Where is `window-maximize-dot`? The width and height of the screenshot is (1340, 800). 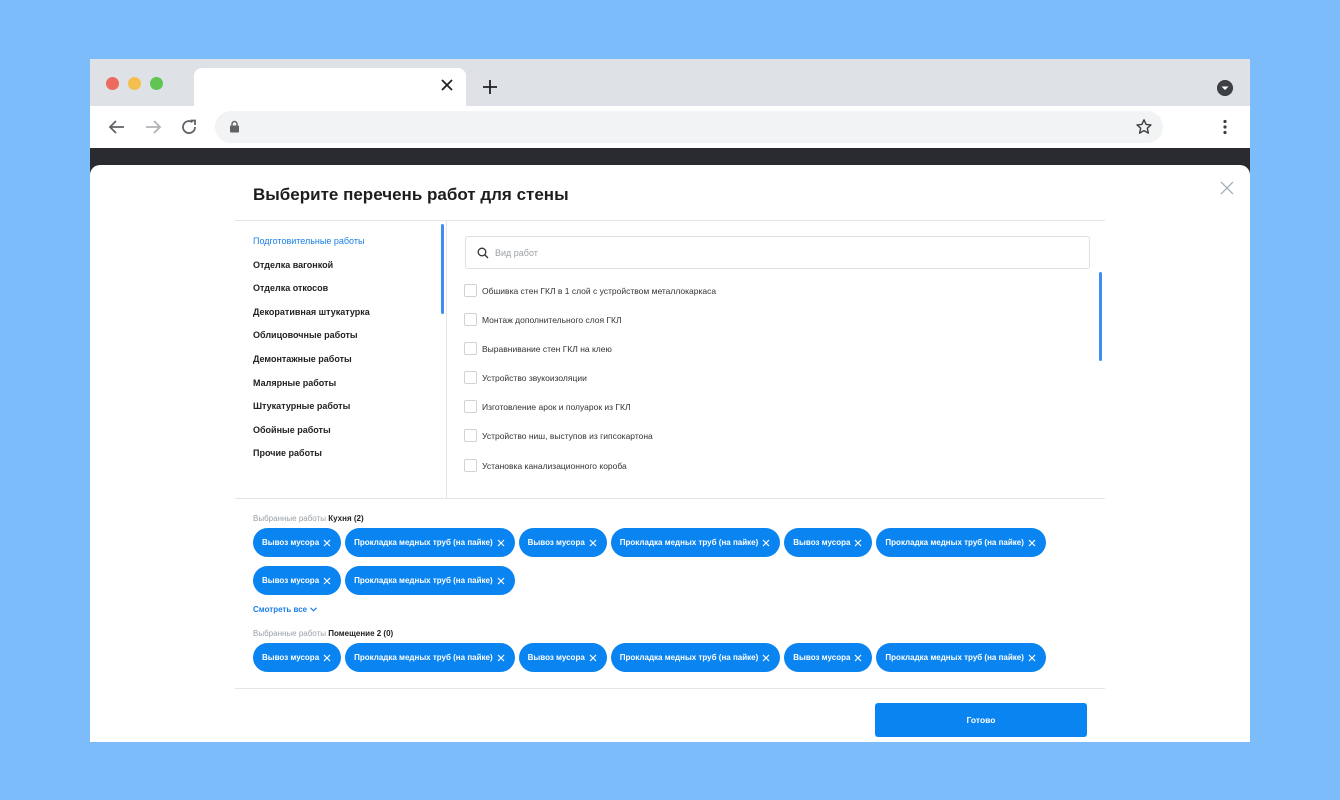 window-maximize-dot is located at coordinates (156, 83).